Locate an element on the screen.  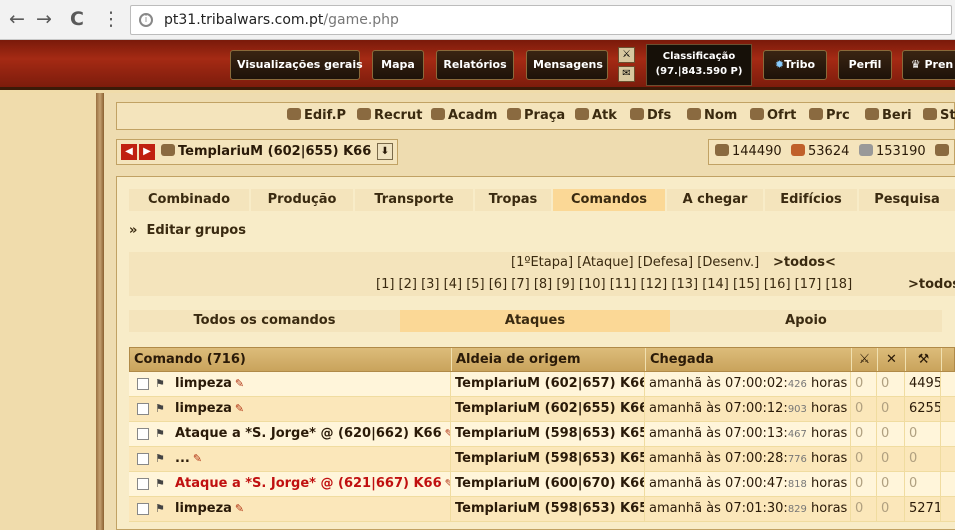
arrival-time: amanhã às 07:00:13:467 horas is located at coordinates (748, 434).